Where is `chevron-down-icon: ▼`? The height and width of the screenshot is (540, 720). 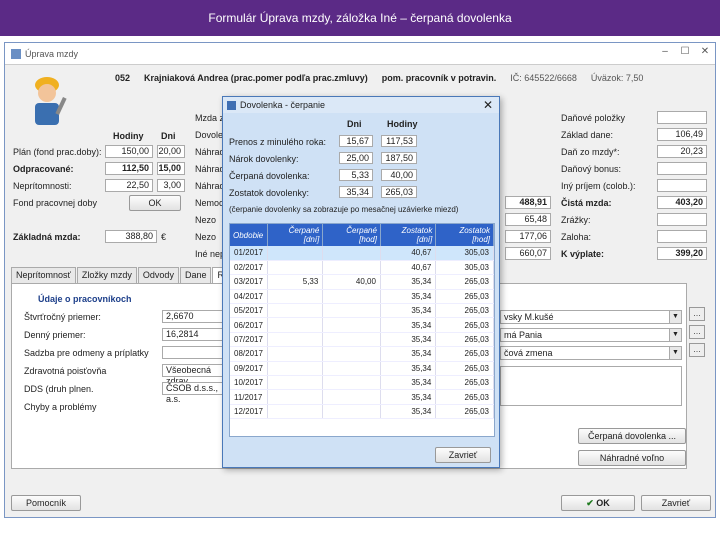 chevron-down-icon: ▼ is located at coordinates (675, 353).